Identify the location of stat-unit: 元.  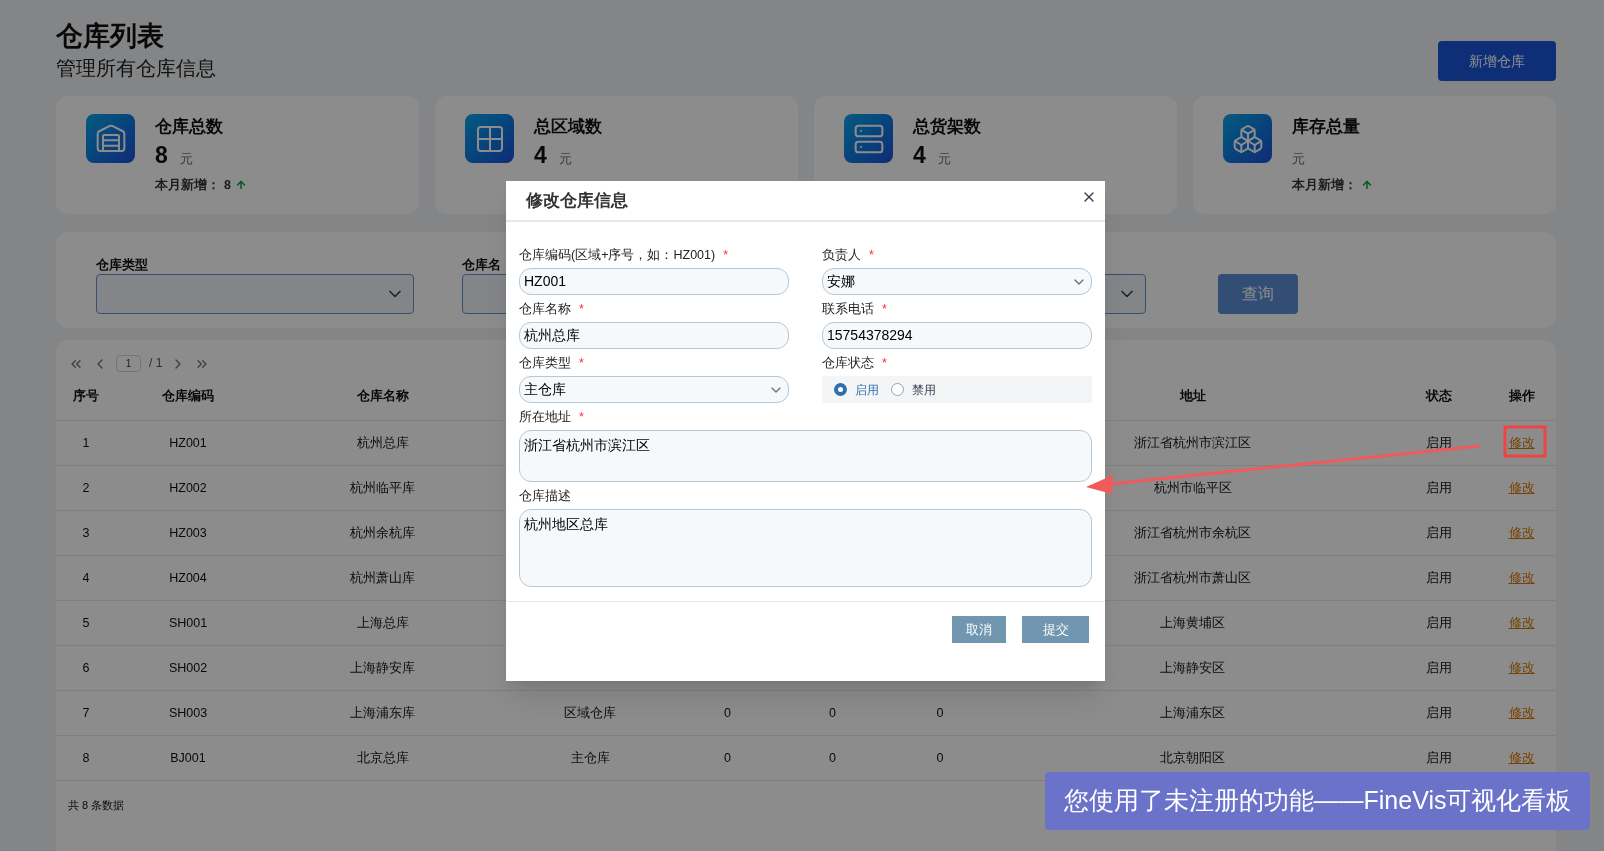
(565, 158).